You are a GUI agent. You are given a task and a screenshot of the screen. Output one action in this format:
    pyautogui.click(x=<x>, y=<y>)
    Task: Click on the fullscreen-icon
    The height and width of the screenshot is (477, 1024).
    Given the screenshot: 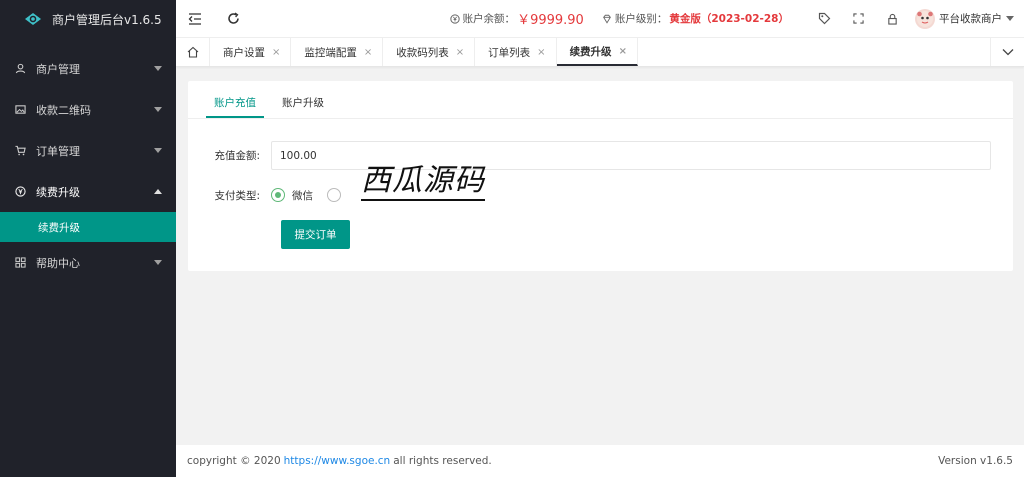 What is the action you would take?
    pyautogui.click(x=858, y=19)
    